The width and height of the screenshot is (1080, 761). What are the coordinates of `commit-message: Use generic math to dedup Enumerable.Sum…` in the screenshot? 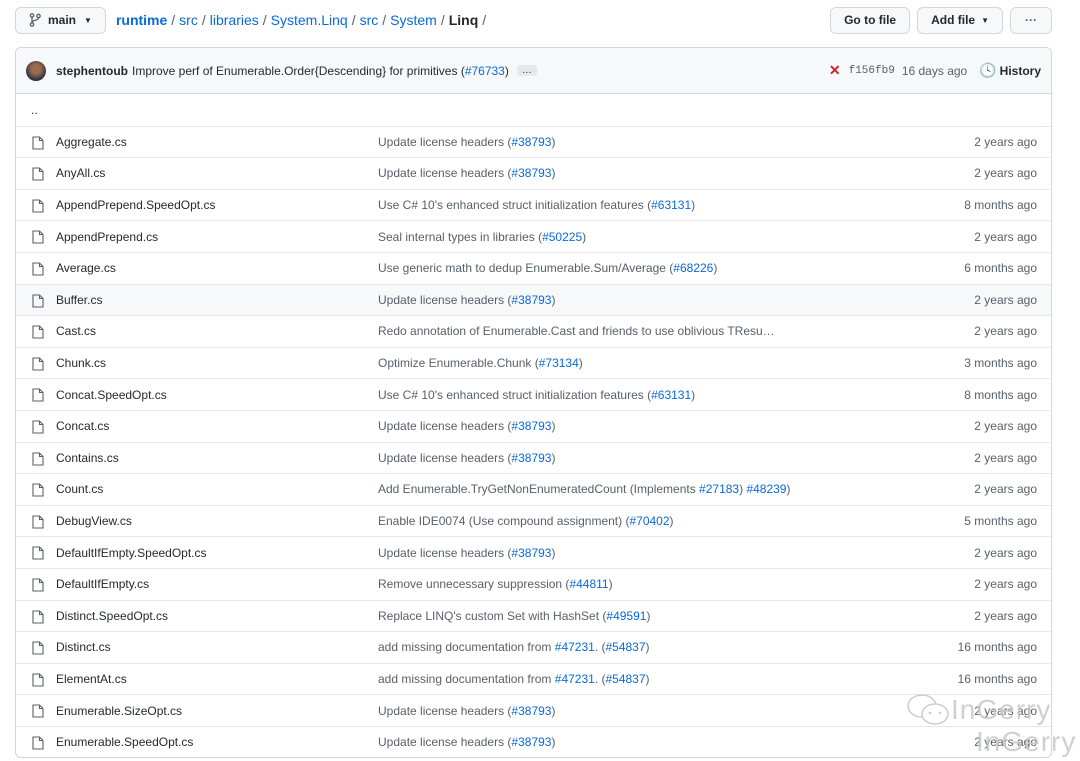 It's located at (525, 268).